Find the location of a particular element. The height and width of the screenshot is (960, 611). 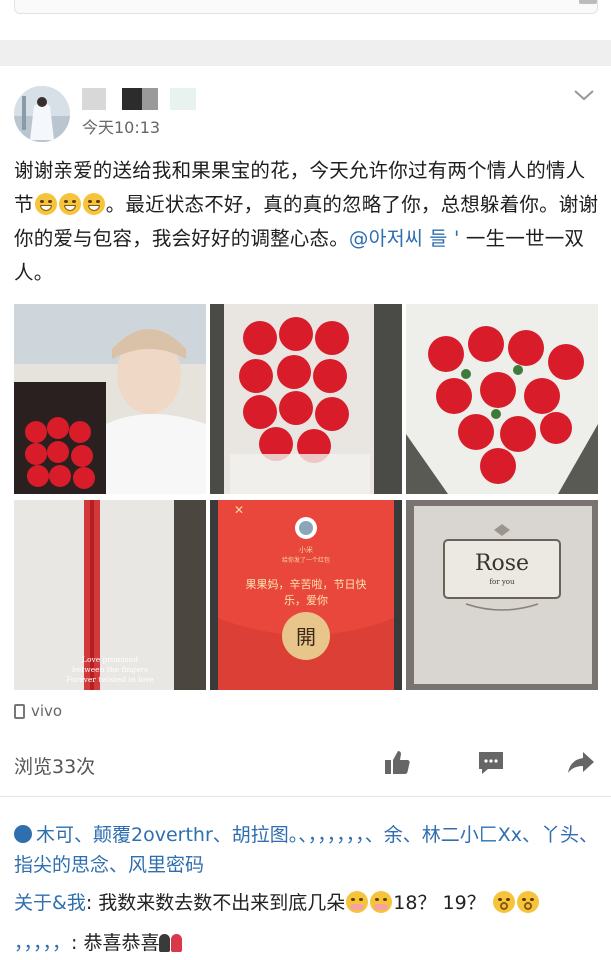

device-source: vivo is located at coordinates (38, 711).